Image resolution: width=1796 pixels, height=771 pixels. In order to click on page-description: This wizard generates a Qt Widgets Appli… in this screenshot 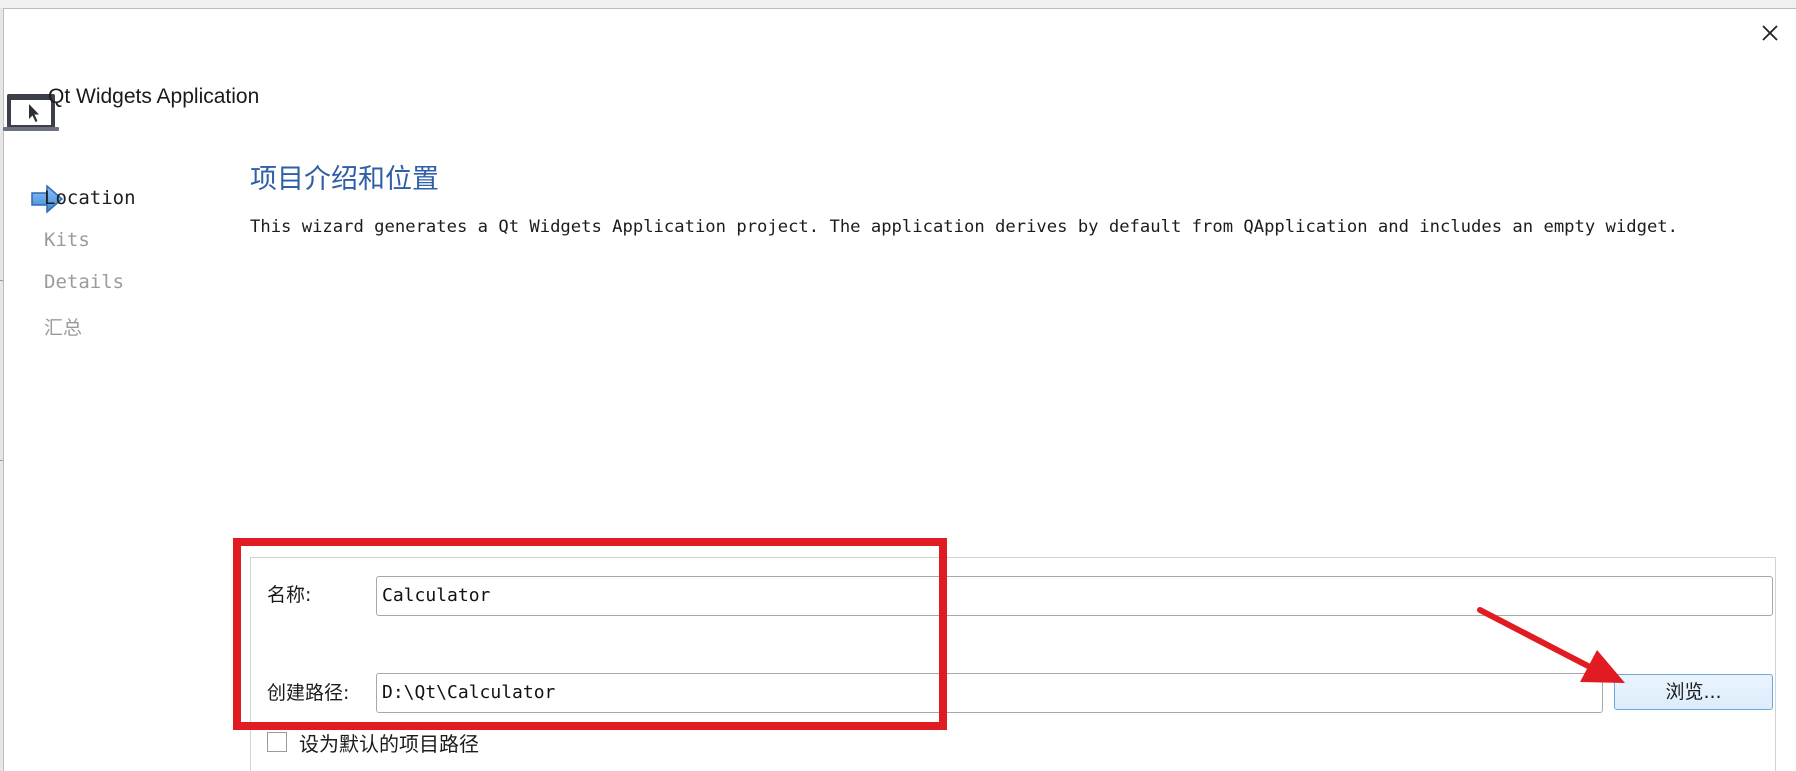, I will do `click(964, 227)`.